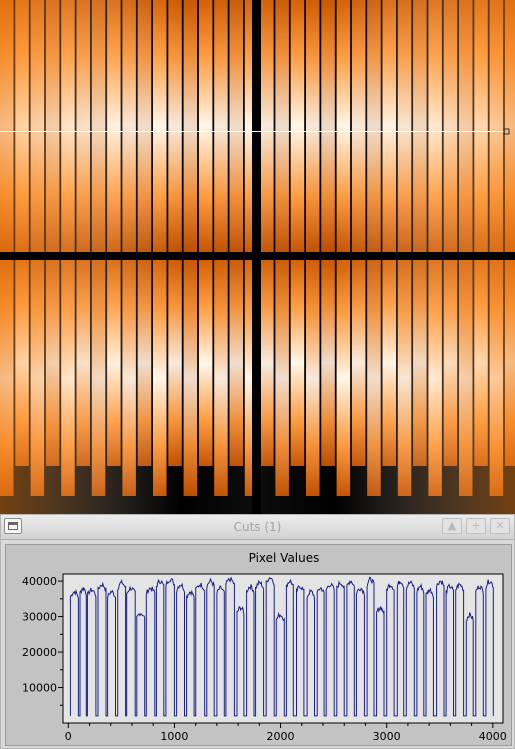  What do you see at coordinates (281, 736) in the screenshot?
I see `x-tick-label: 2000` at bounding box center [281, 736].